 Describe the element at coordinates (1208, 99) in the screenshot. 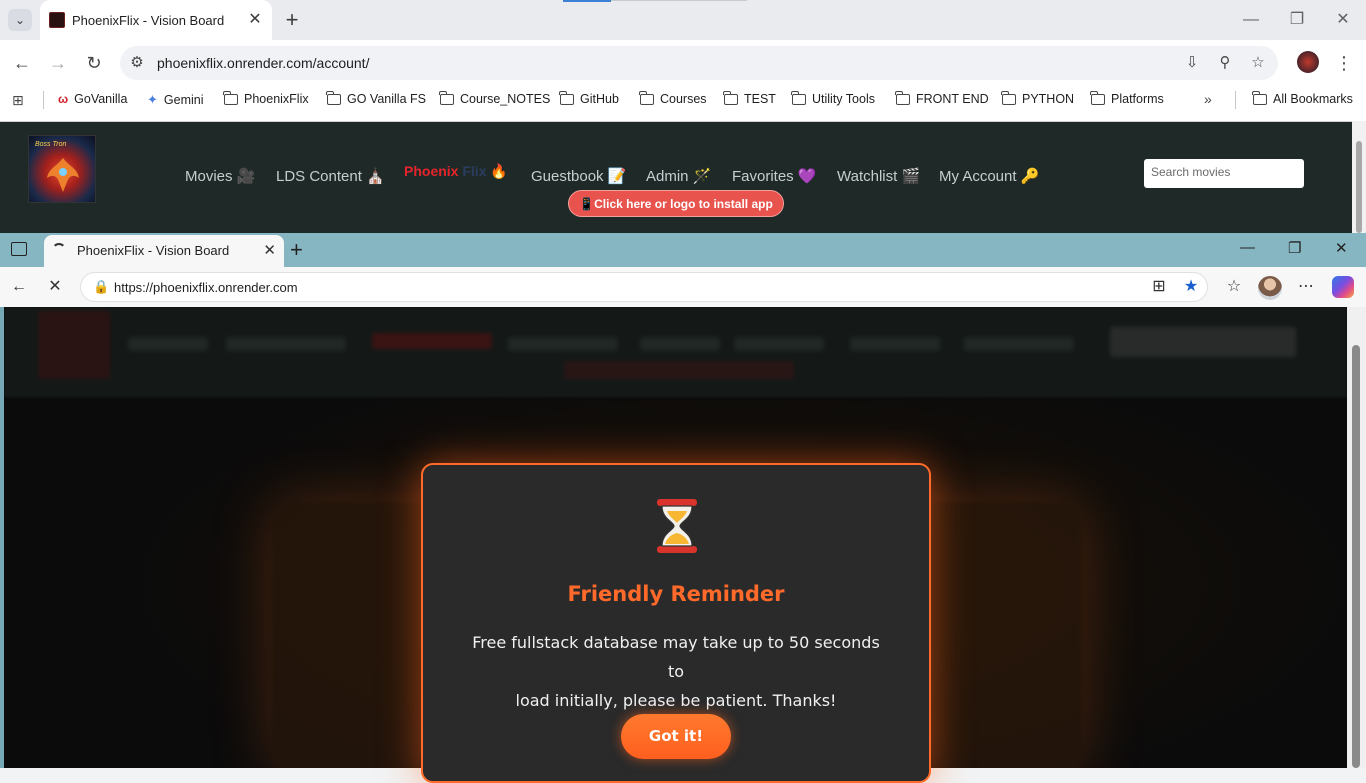

I see `bookmarks-overflow-icon: »` at that location.